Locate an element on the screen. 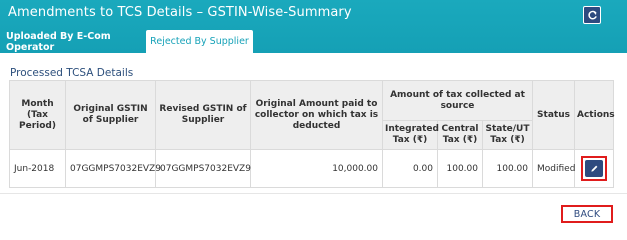 Image resolution: width=627 pixels, height=240 pixels. column-header-integrated-tax: Integrated Tax (₹) is located at coordinates (410, 135).